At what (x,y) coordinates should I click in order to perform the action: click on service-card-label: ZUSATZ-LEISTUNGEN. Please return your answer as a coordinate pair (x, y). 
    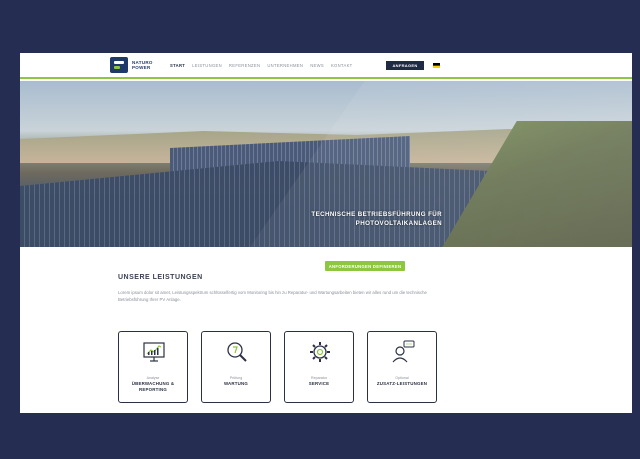
    Looking at the image, I should click on (402, 383).